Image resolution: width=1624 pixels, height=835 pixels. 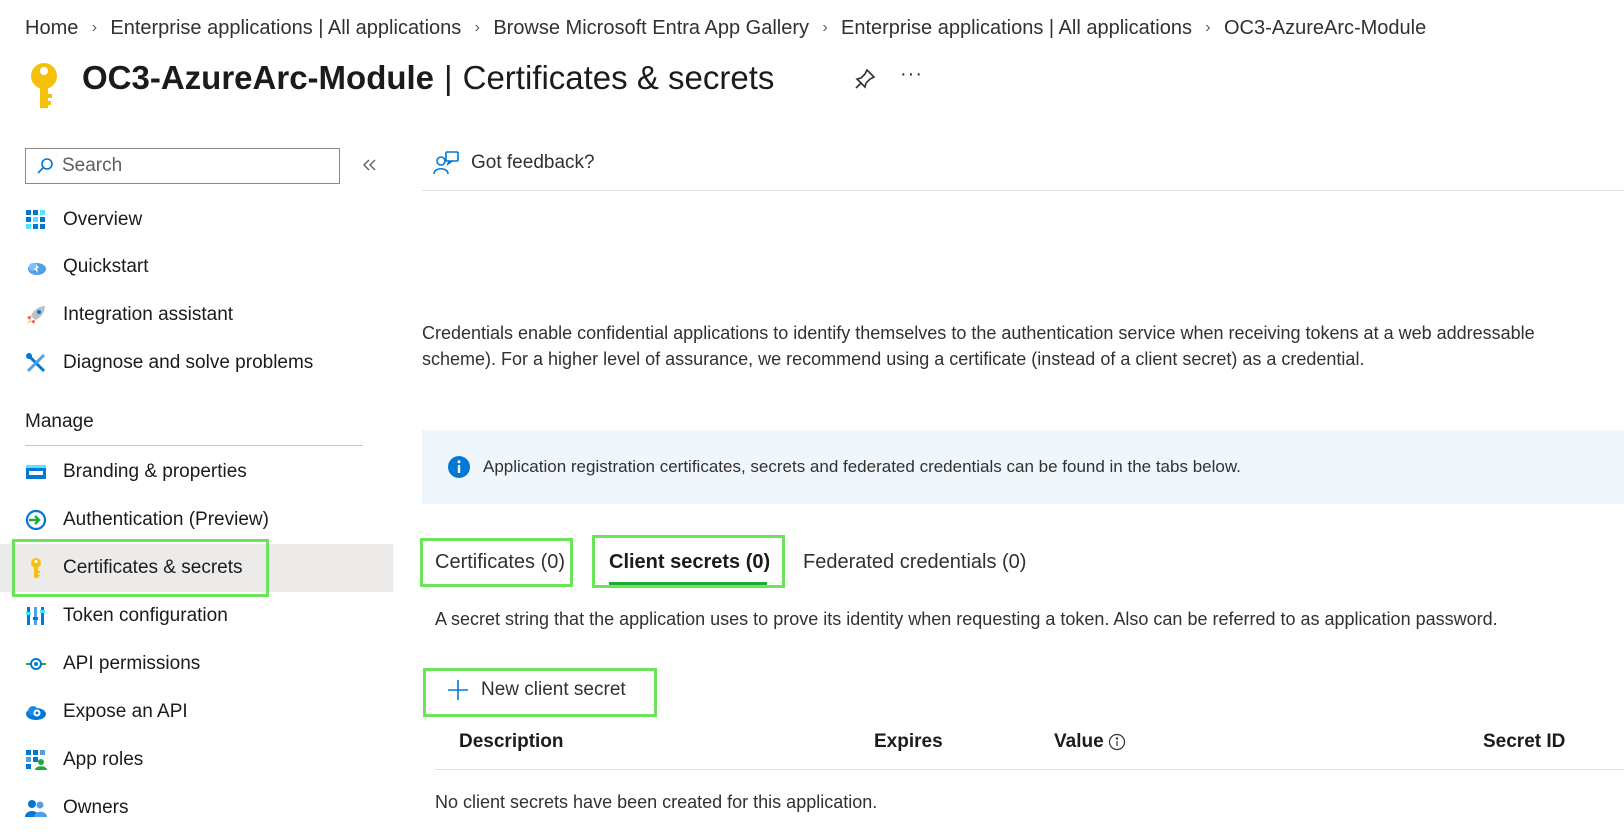 I want to click on sidebar-item-label: Certificates & secrets, so click(x=153, y=567).